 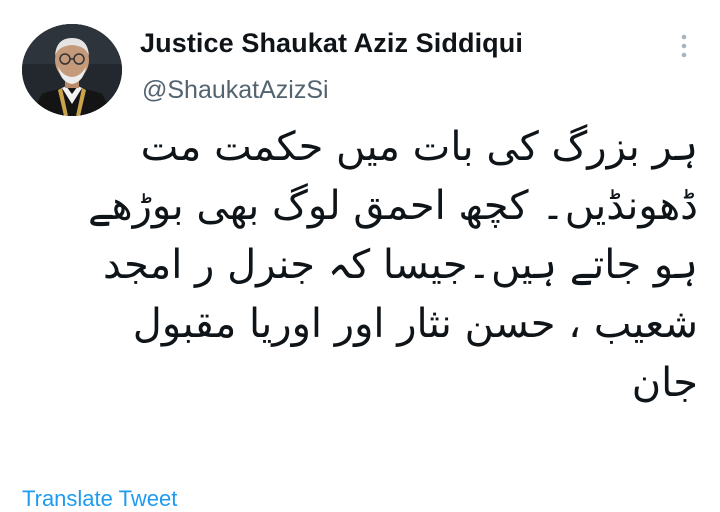 I want to click on tweet-text-line: جان, so click(x=664, y=383).